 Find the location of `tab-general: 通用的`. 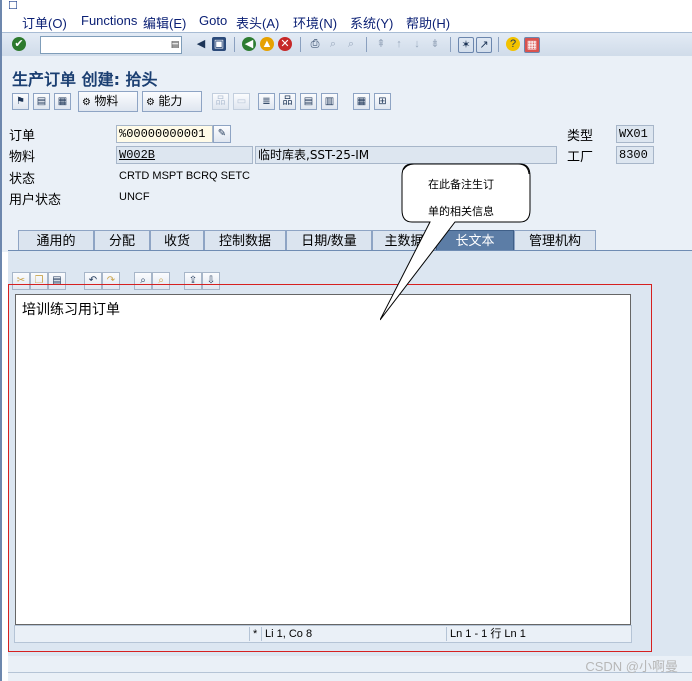

tab-general: 通用的 is located at coordinates (56, 240).